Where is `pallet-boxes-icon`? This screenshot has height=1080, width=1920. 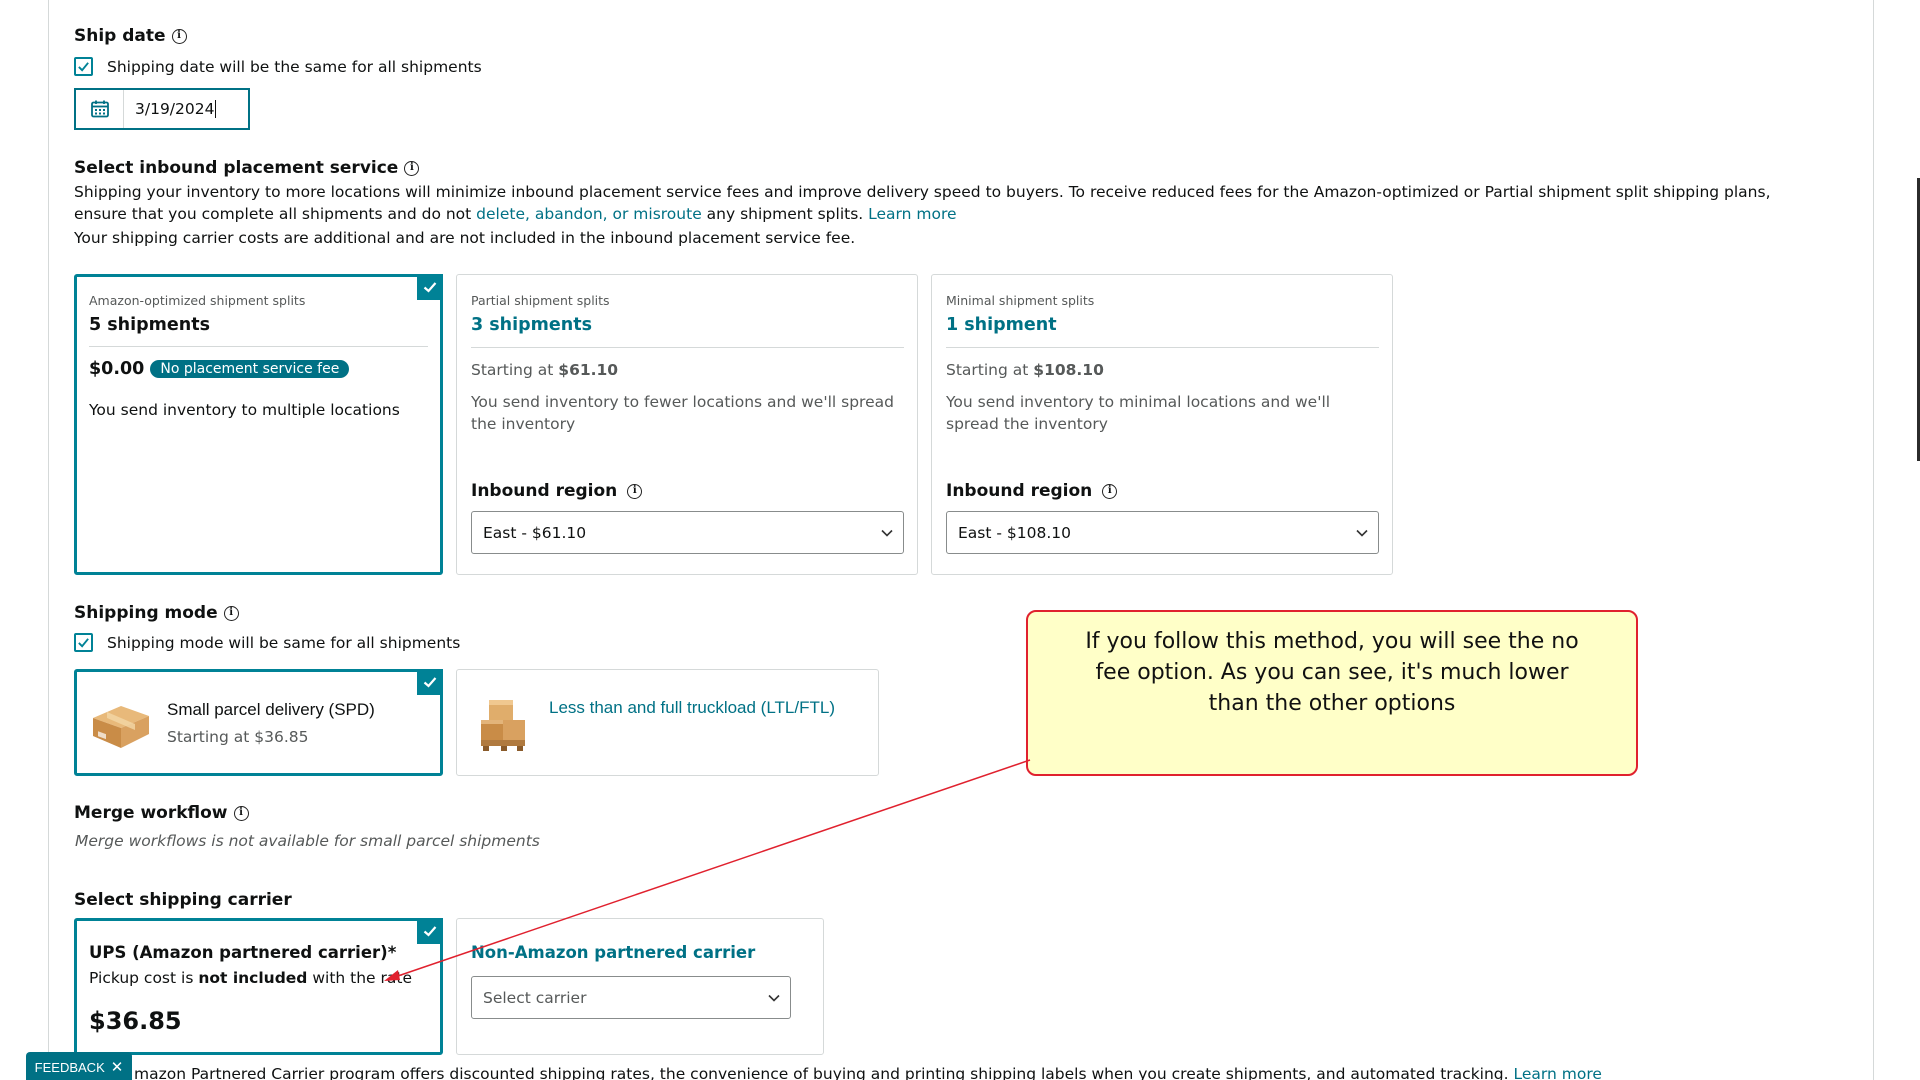 pallet-boxes-icon is located at coordinates (503, 725).